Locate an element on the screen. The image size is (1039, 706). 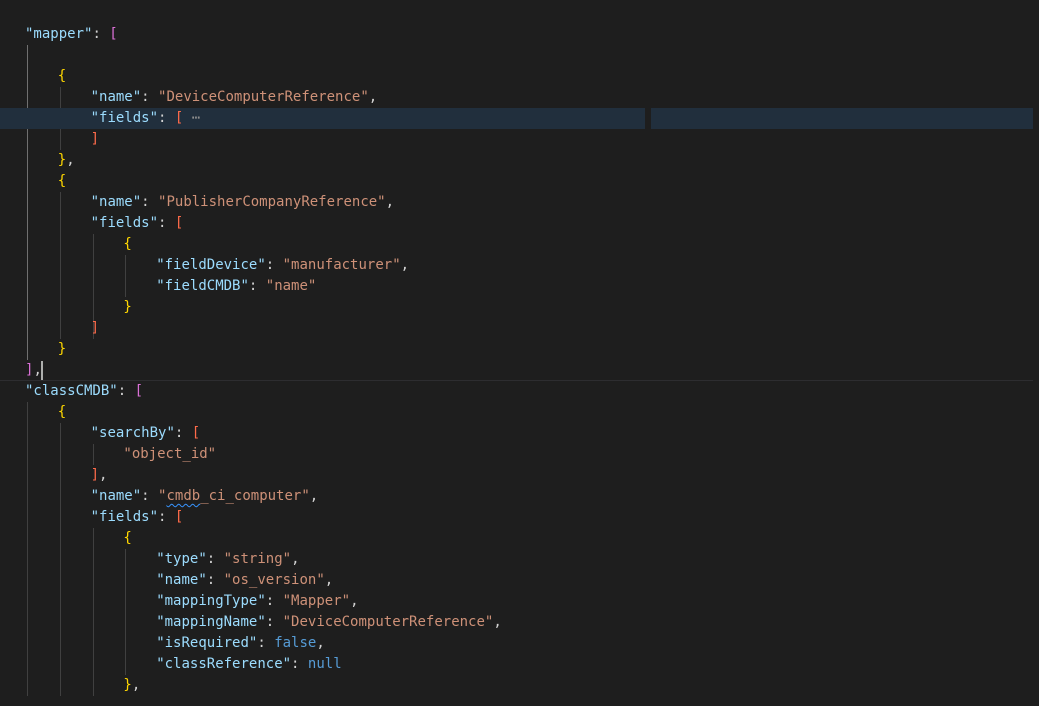
code-token: "type" is located at coordinates (181, 559).